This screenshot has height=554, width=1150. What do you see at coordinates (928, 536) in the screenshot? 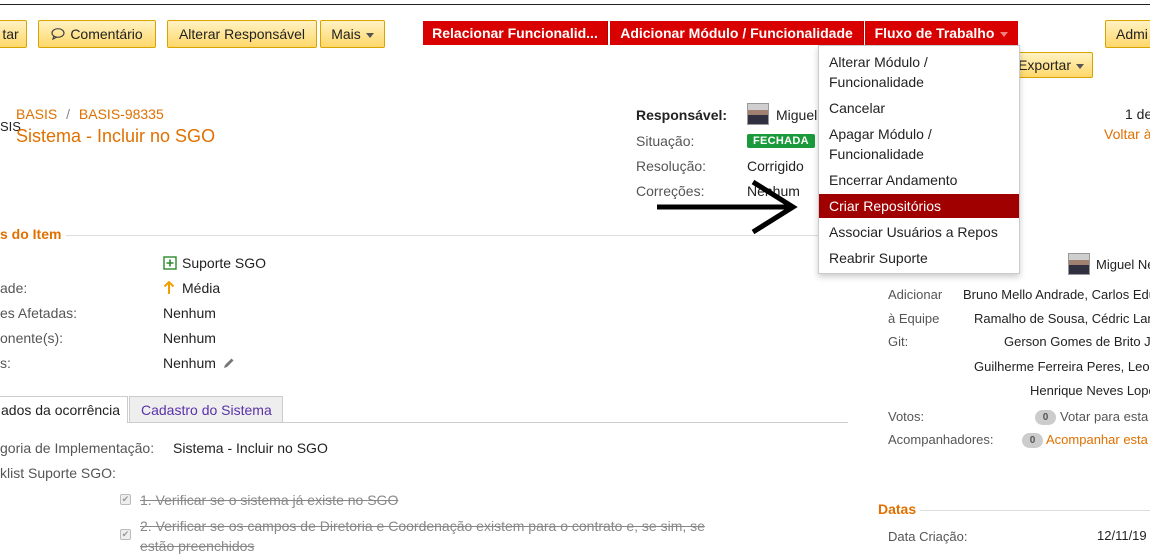
I see `created-label: Data Criação:` at bounding box center [928, 536].